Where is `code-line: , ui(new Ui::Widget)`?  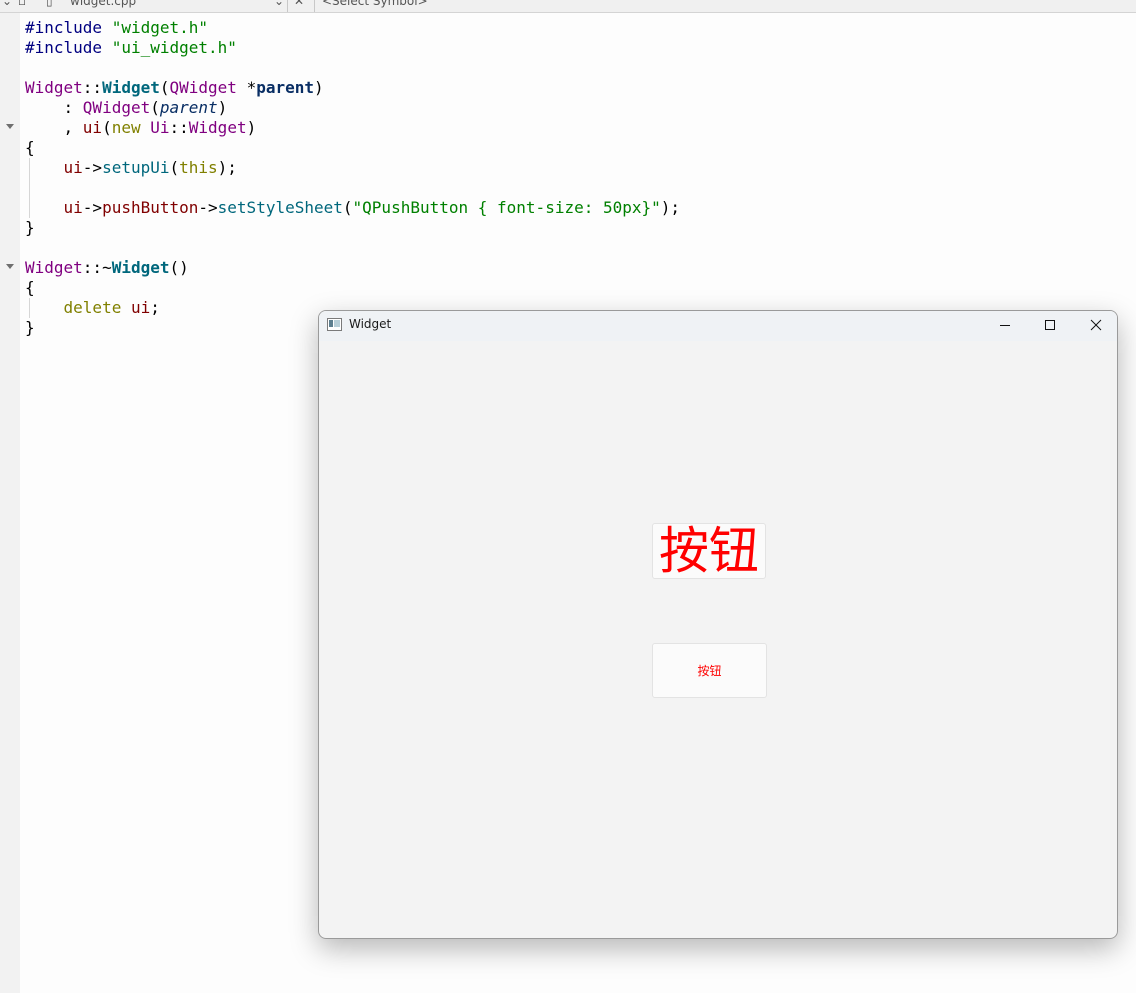 code-line: , ui(new Ui::Widget) is located at coordinates (352, 128).